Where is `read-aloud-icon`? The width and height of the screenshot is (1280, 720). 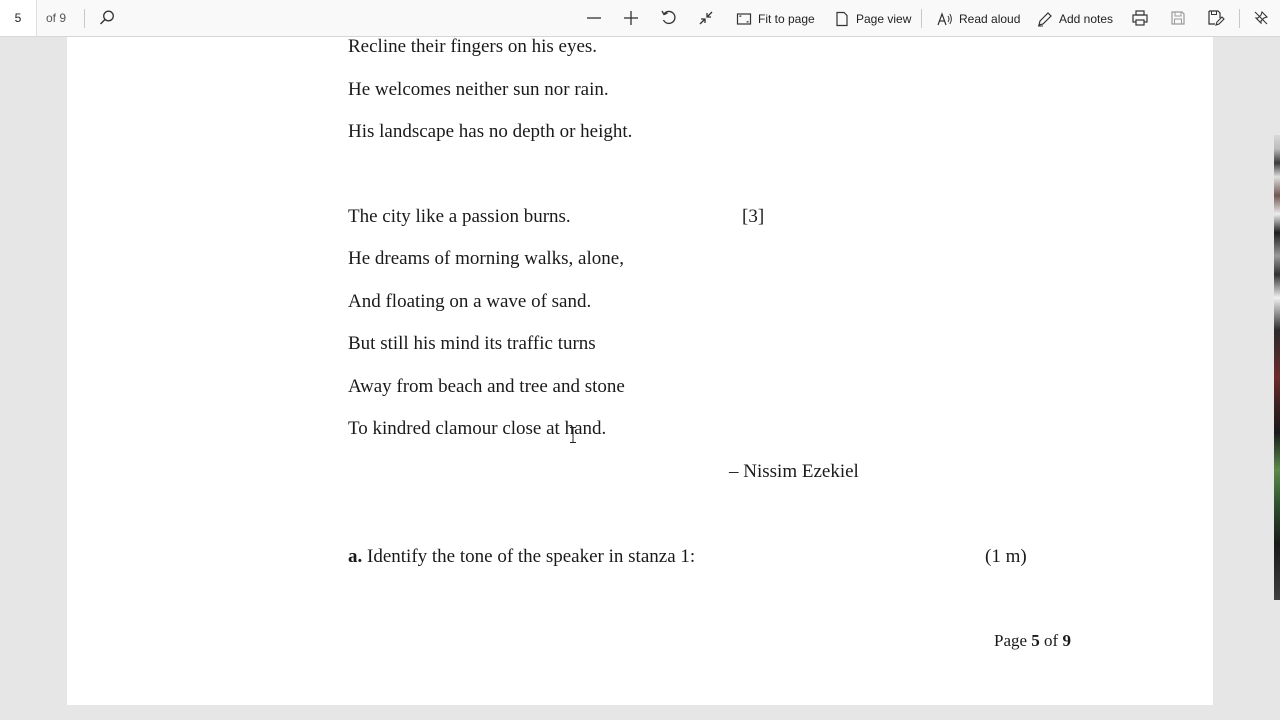 read-aloud-icon is located at coordinates (944, 18).